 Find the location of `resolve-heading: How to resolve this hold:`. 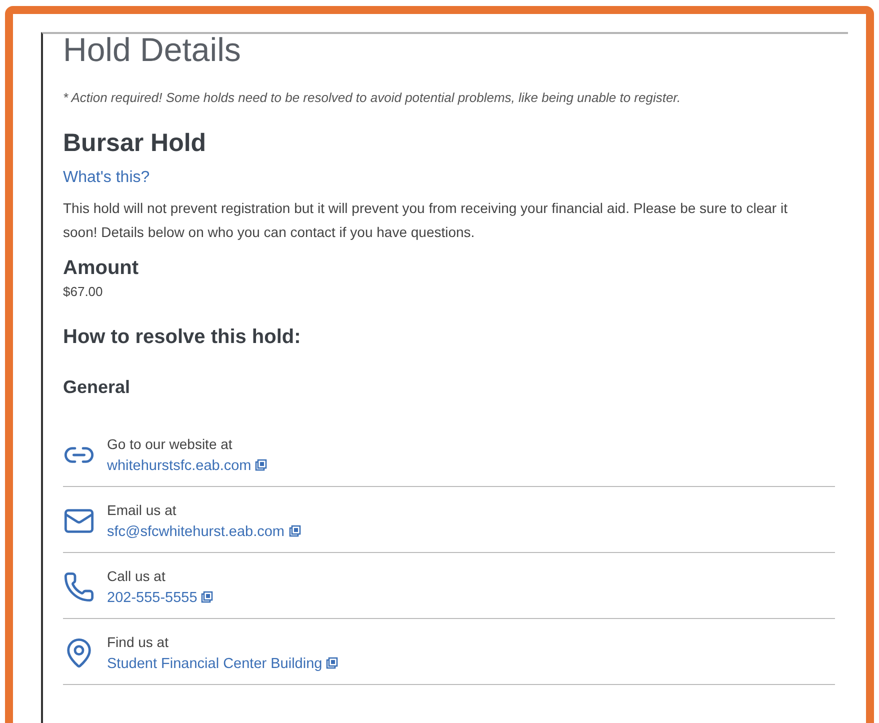

resolve-heading: How to resolve this hold: is located at coordinates (182, 337).